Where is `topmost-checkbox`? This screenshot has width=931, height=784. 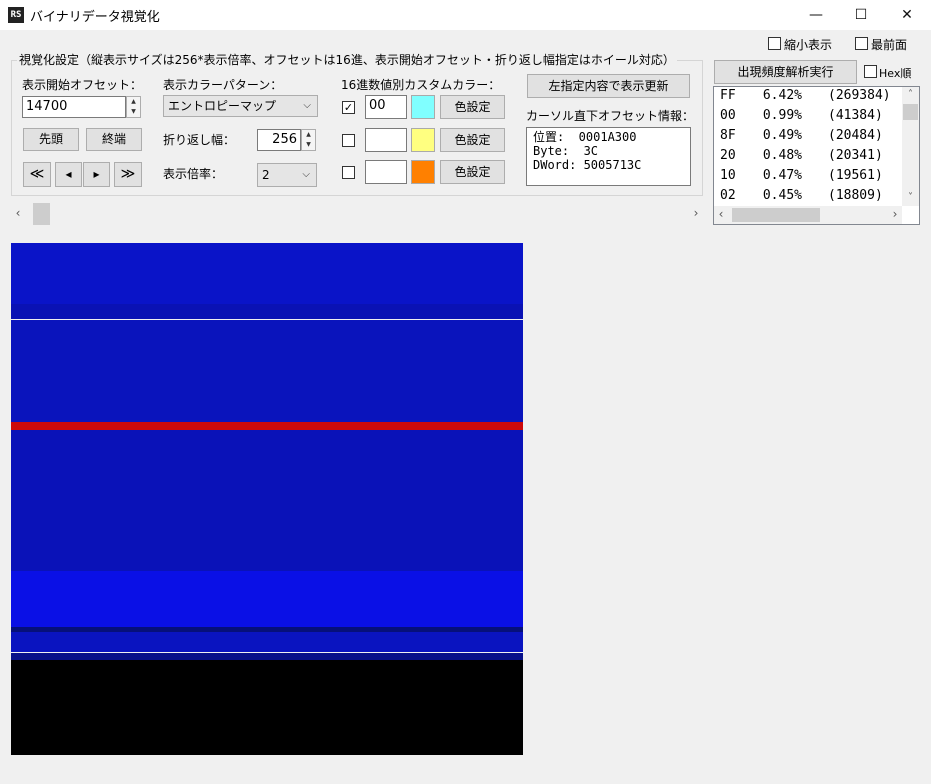
topmost-checkbox is located at coordinates (861, 43).